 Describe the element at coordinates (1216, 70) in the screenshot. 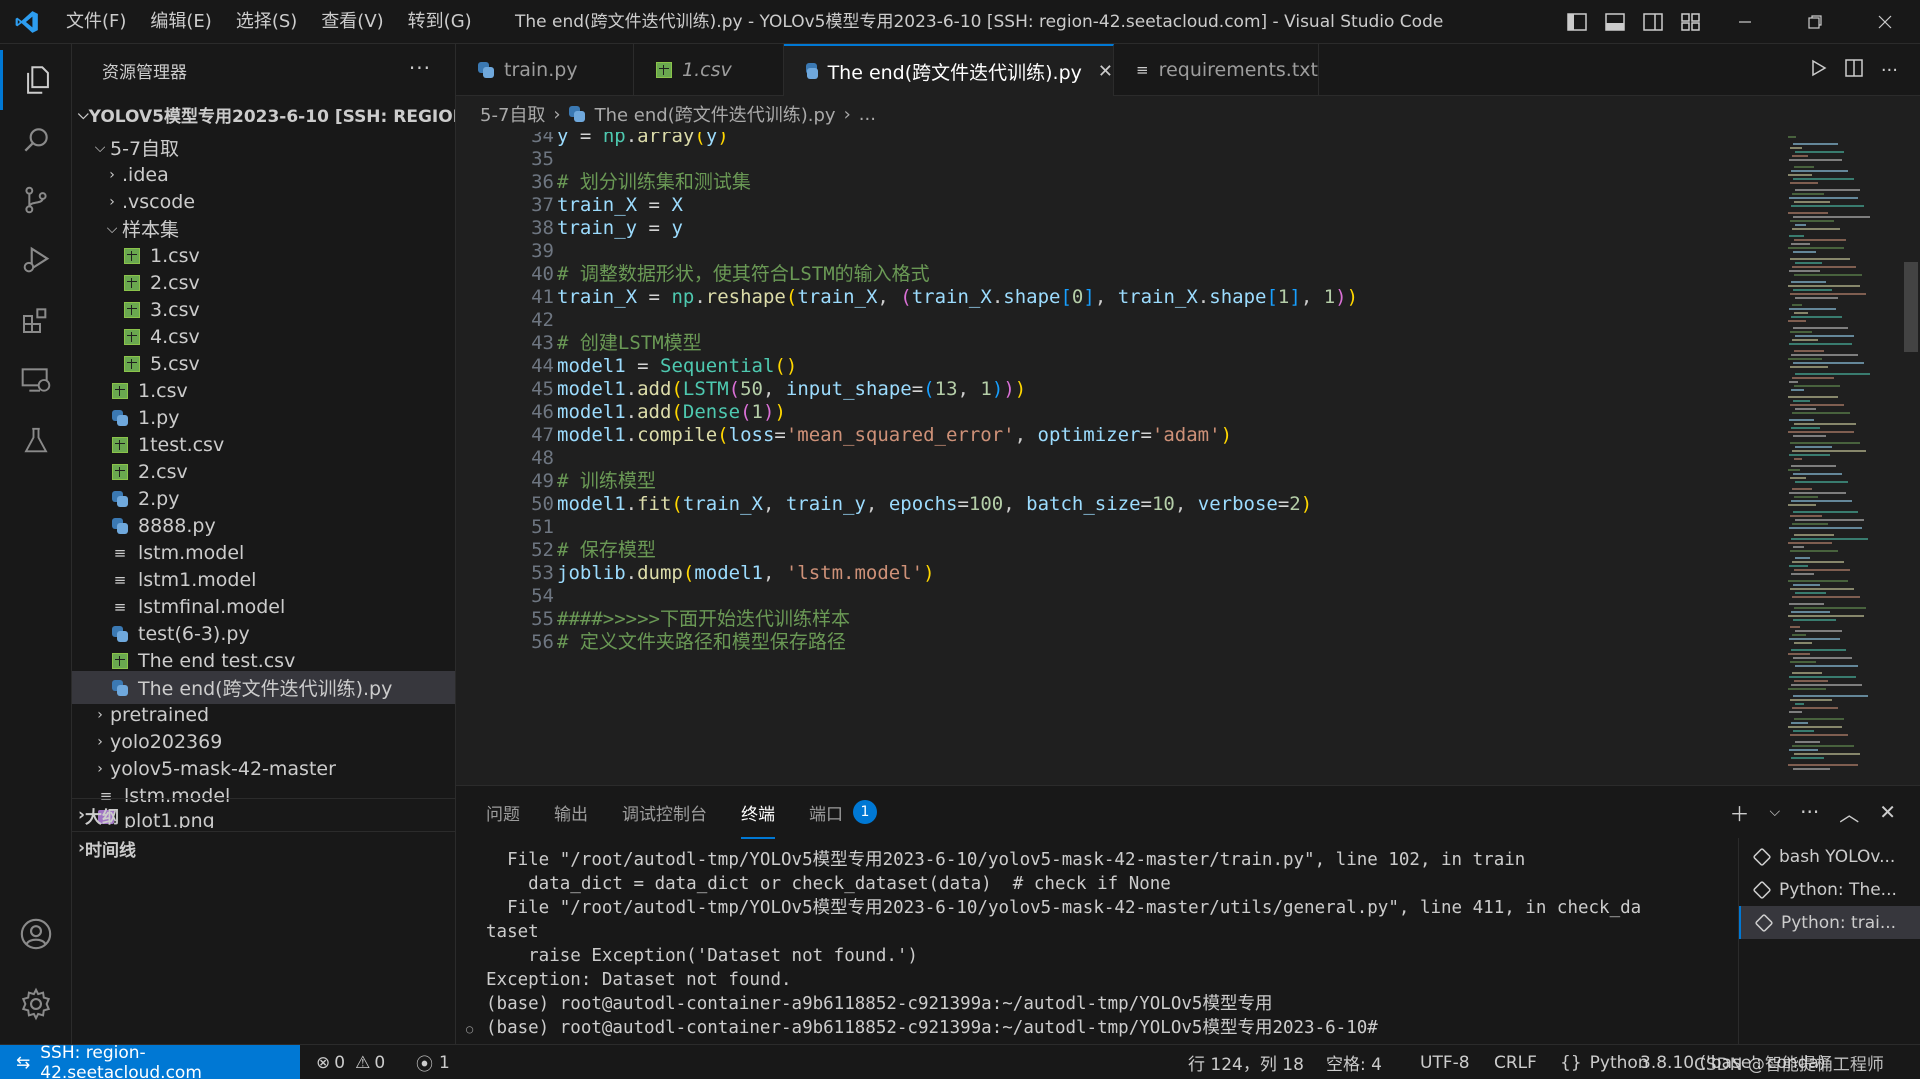

I see `tab-requirements-txt: ≡ requirements.txt` at that location.